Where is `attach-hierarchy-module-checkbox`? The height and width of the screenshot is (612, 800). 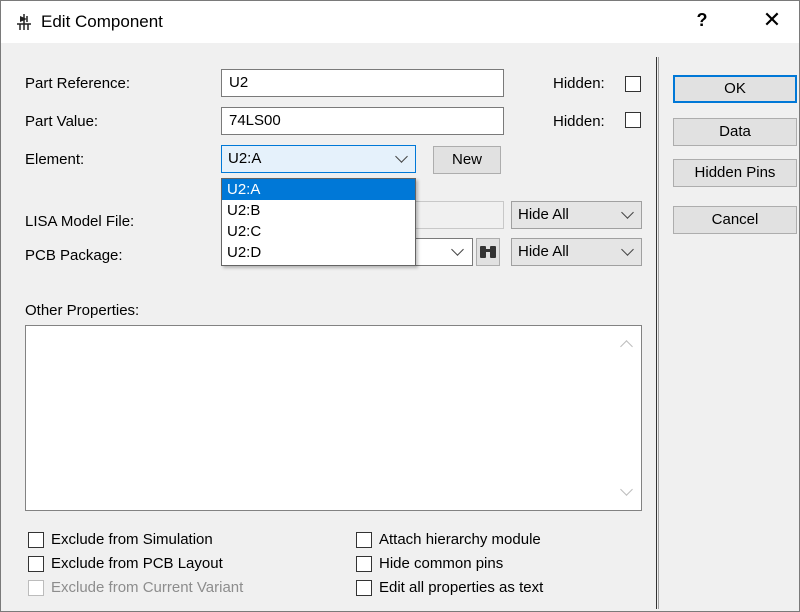
attach-hierarchy-module-checkbox is located at coordinates (364, 540).